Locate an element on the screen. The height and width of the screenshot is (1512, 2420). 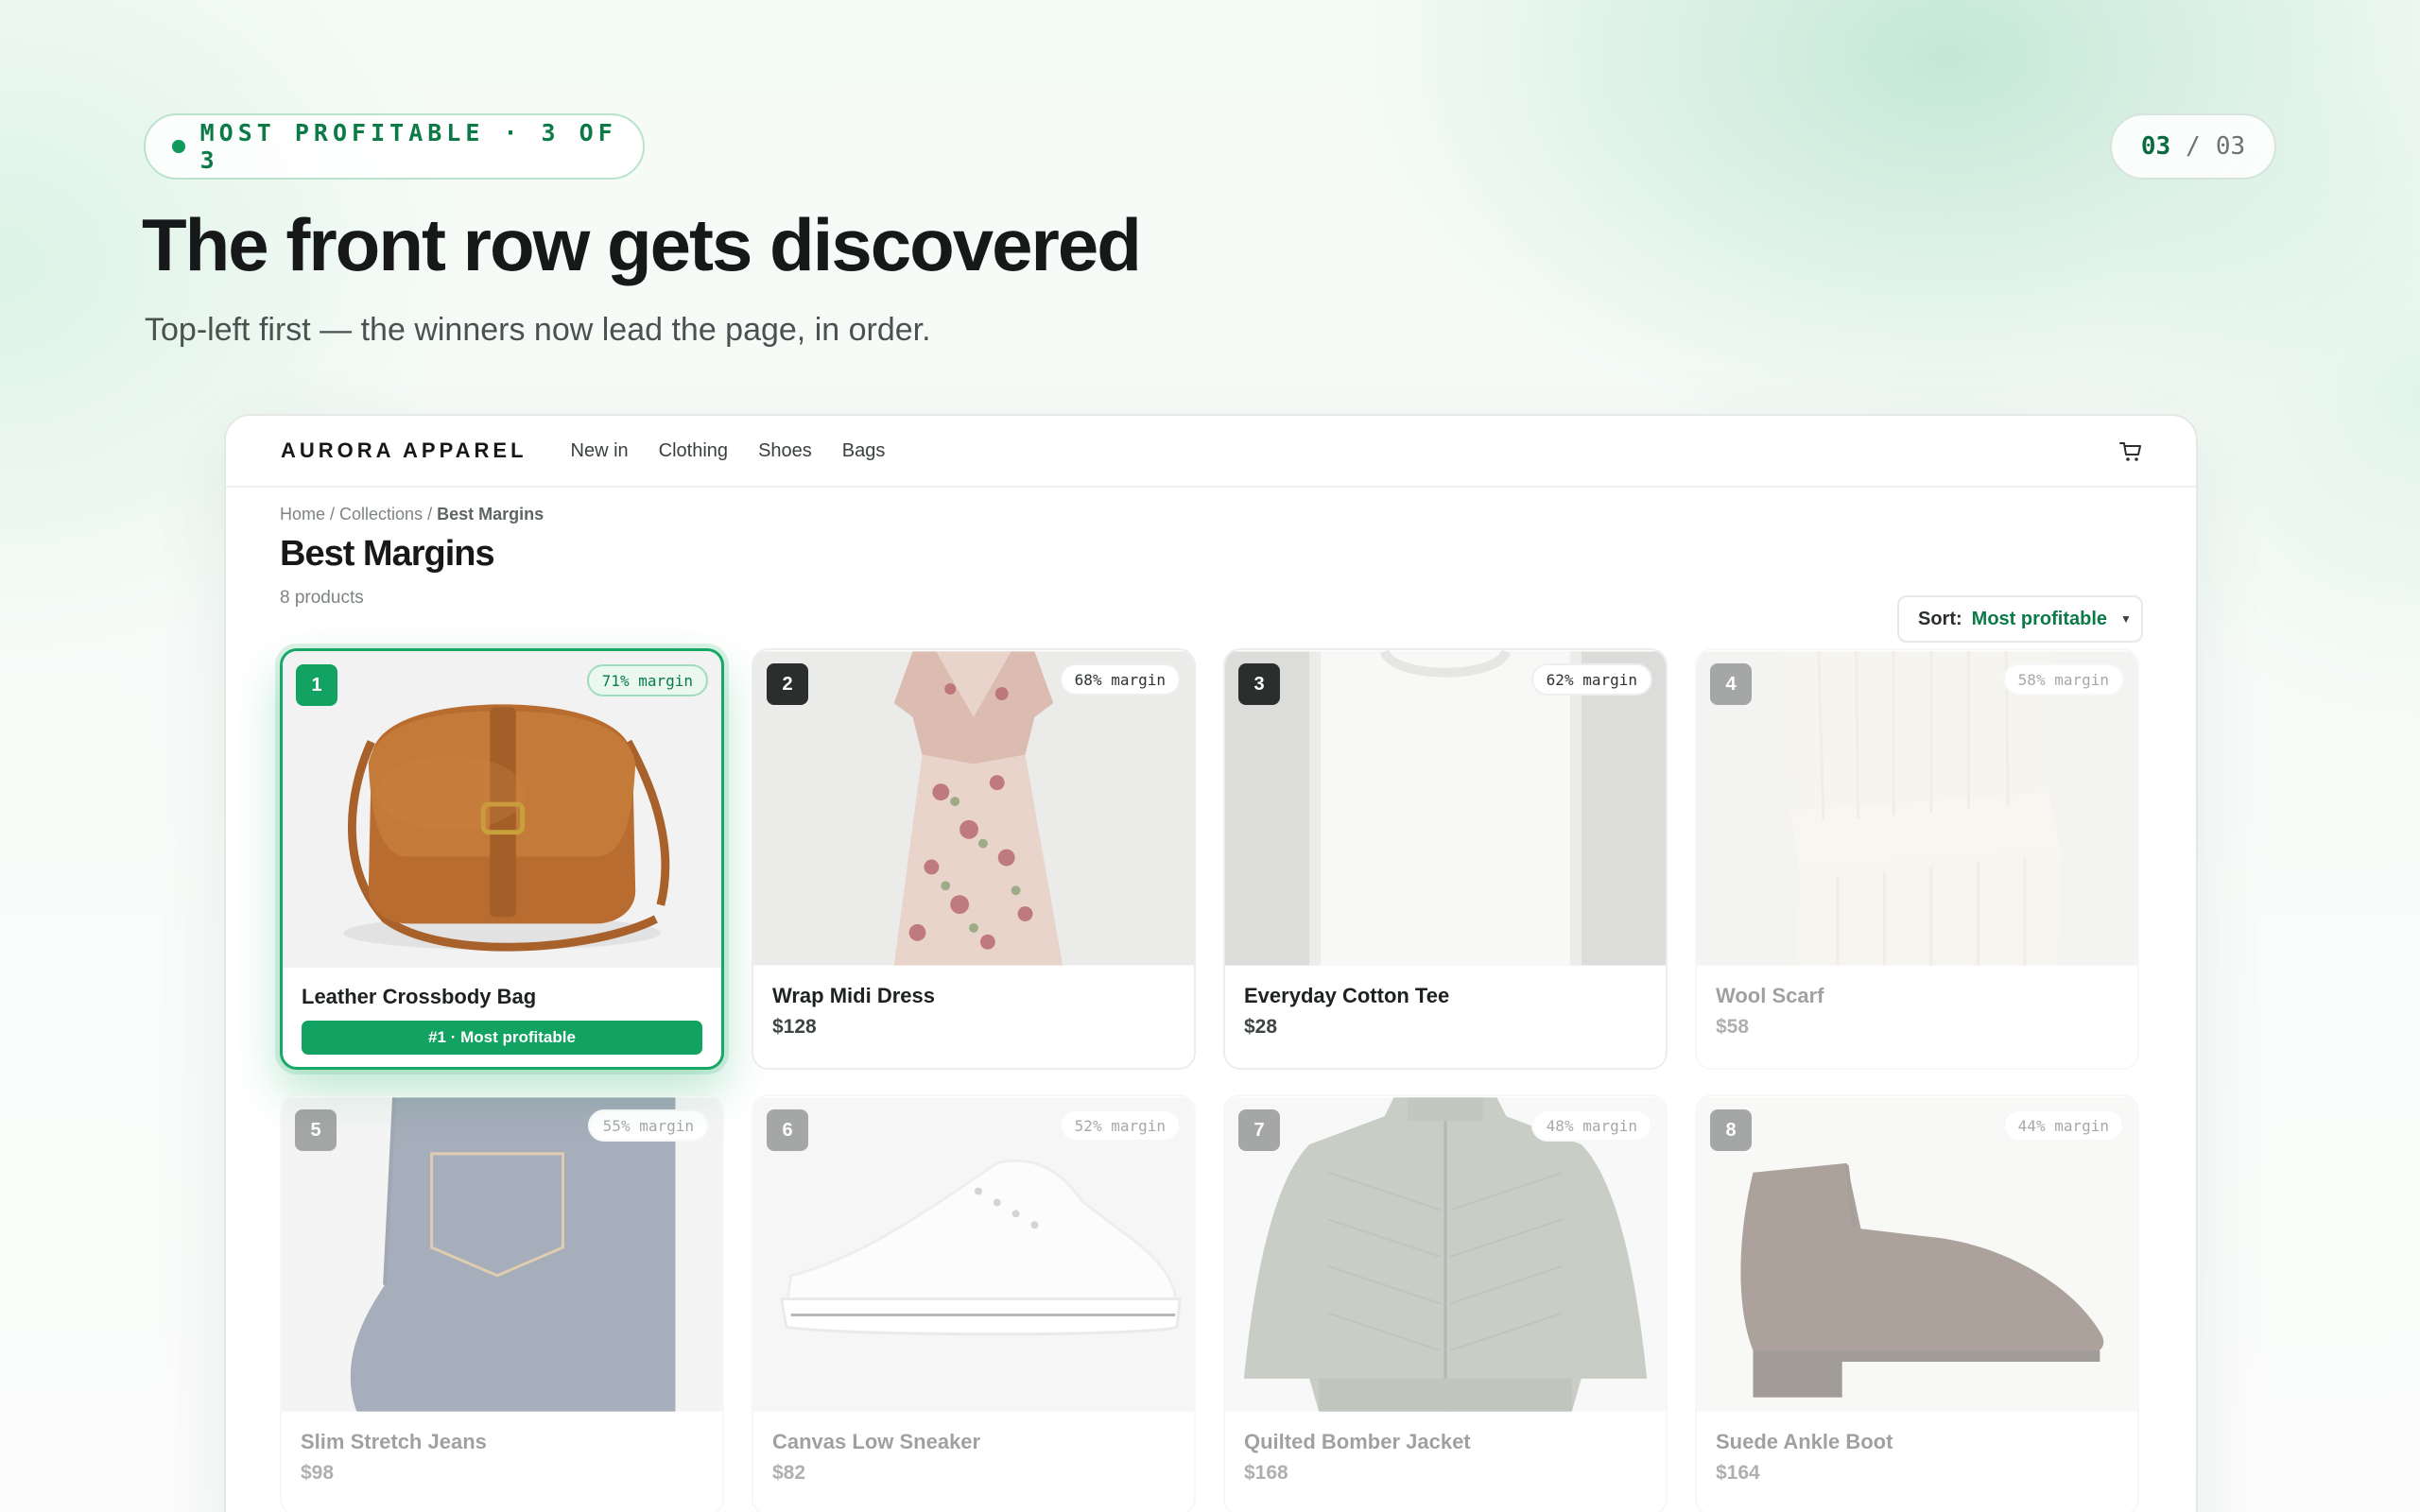
product-name: Wool Scarf is located at coordinates (1926, 996).